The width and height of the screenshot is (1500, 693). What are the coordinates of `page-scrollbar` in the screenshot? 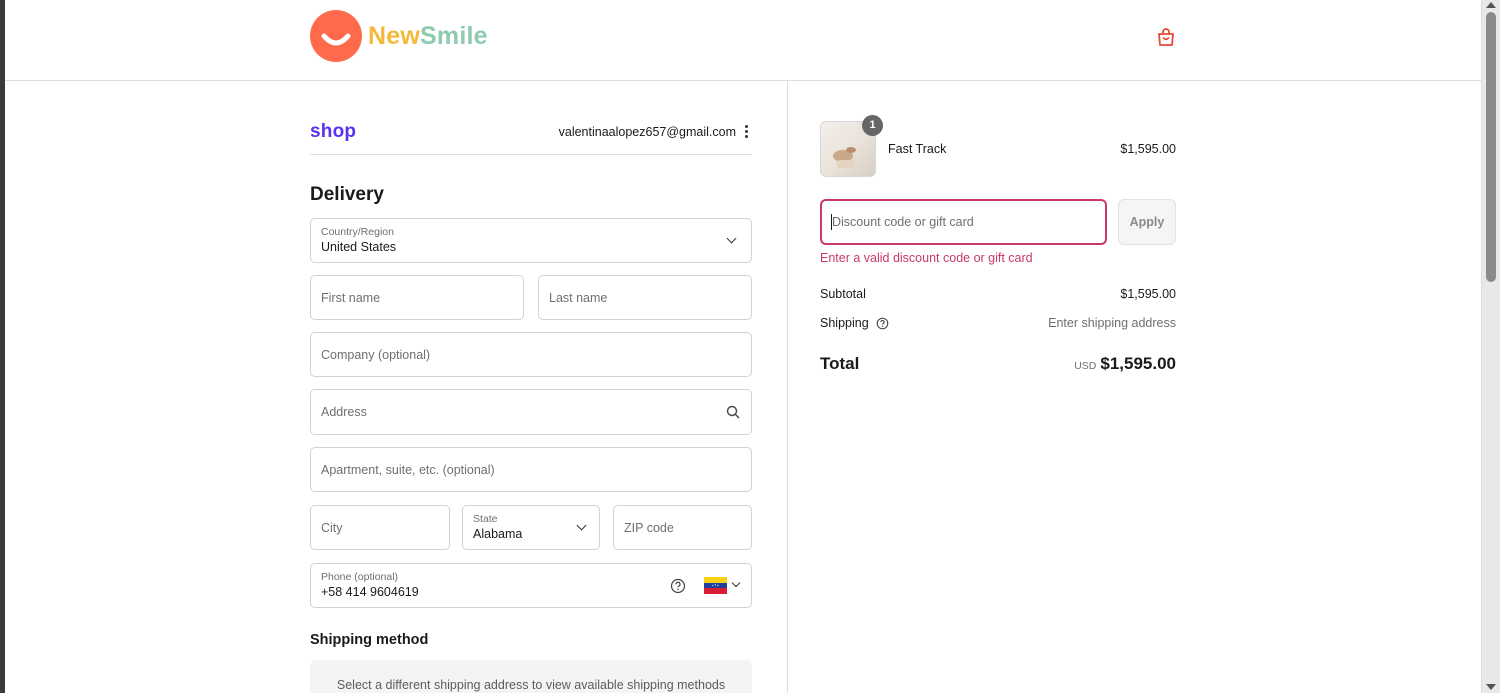 It's located at (1490, 346).